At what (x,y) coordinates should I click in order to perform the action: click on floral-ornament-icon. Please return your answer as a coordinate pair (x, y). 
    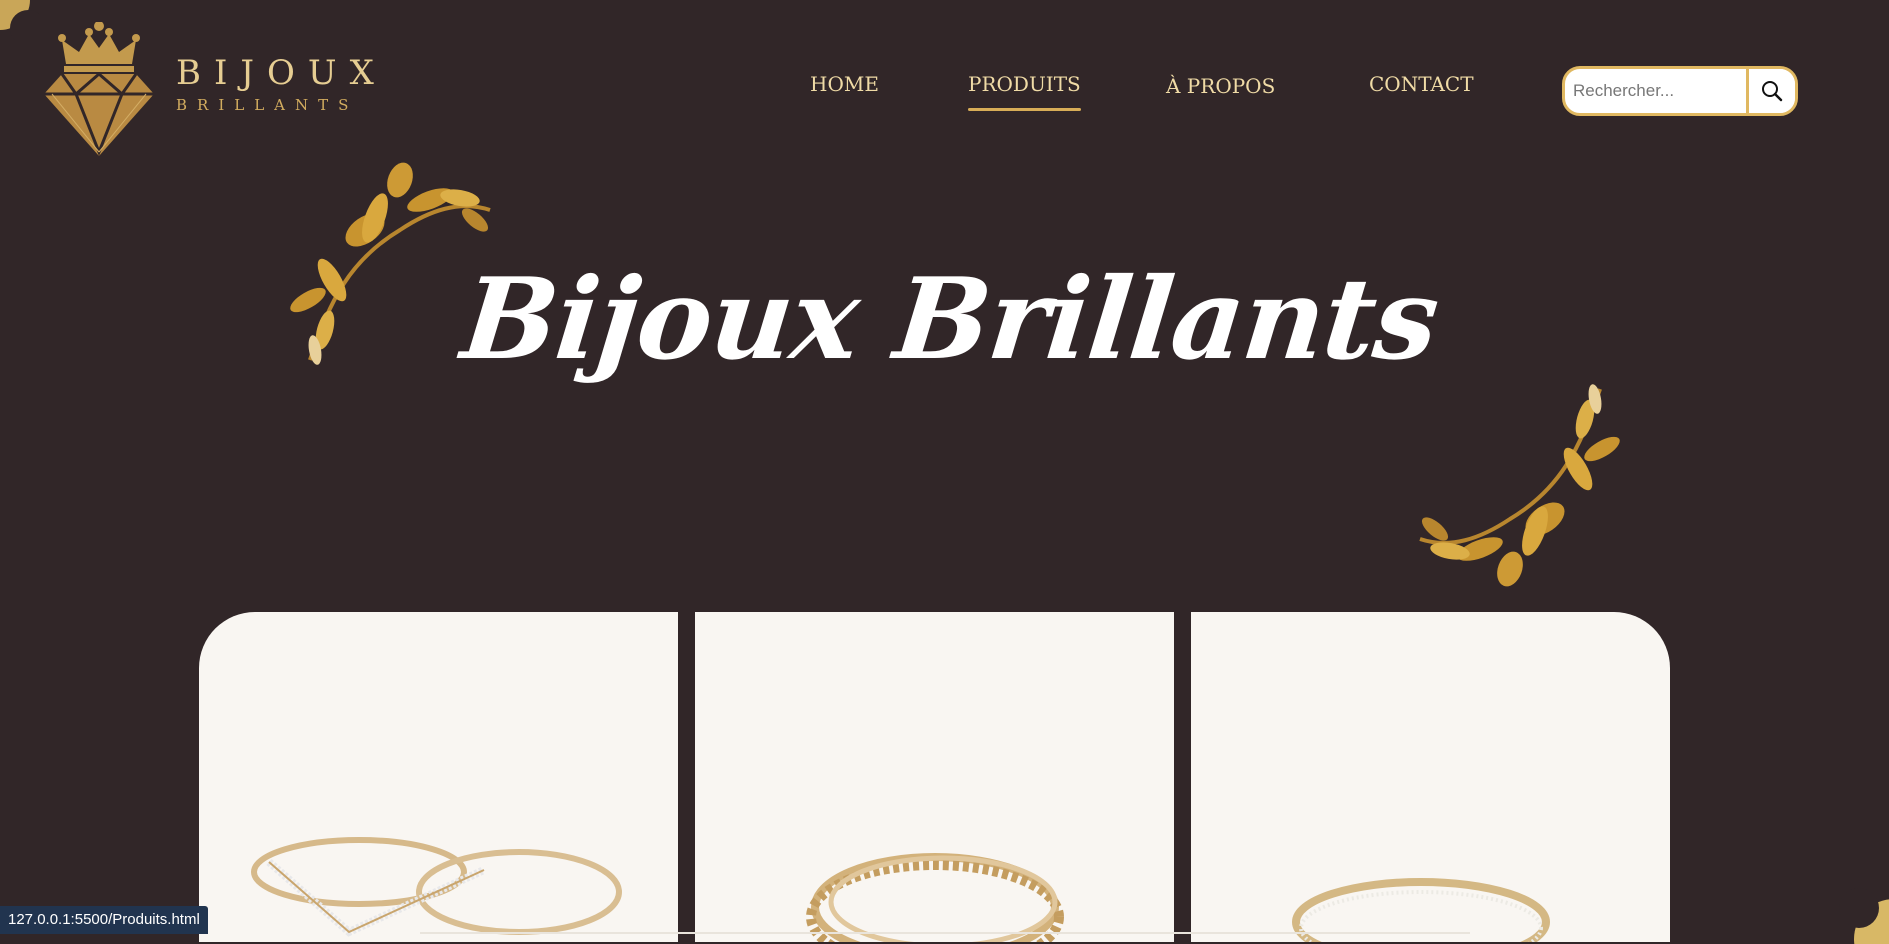
    Looking at the image, I should click on (1519, 485).